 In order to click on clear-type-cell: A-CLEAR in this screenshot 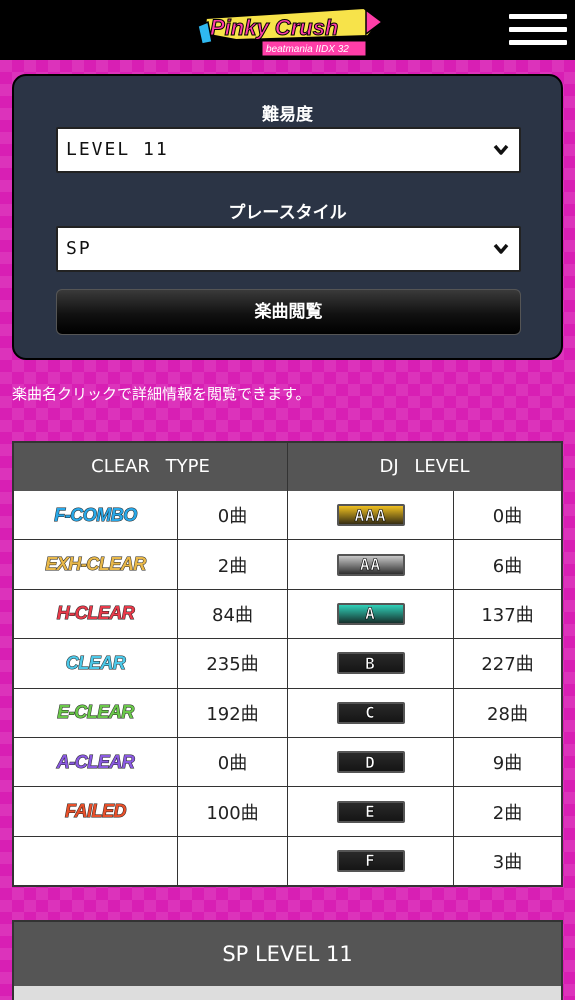, I will do `click(96, 763)`.